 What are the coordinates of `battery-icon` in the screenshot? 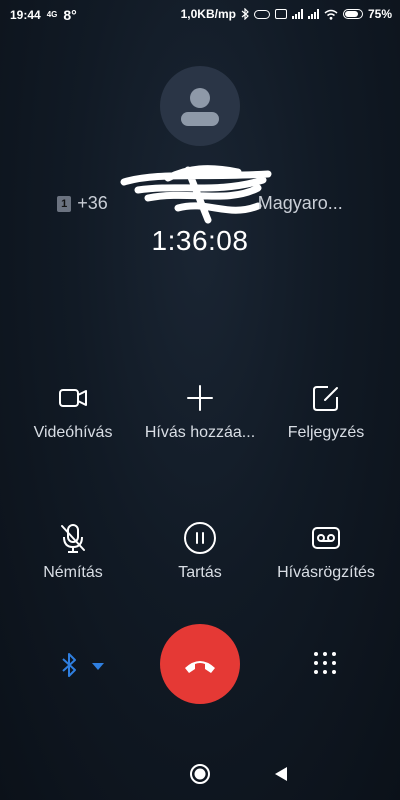 It's located at (352, 14).